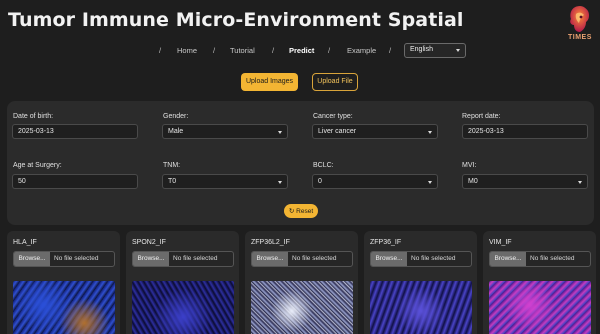 This screenshot has width=600, height=334. I want to click on age-at-surgery-field: 50, so click(75, 181).